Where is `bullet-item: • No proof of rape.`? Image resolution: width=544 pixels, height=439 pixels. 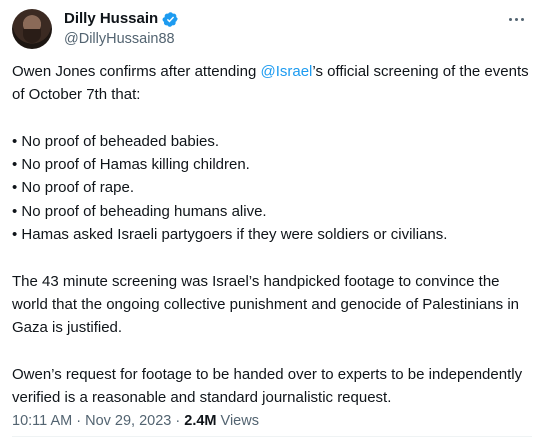
bullet-item: • No proof of rape. is located at coordinates (73, 188).